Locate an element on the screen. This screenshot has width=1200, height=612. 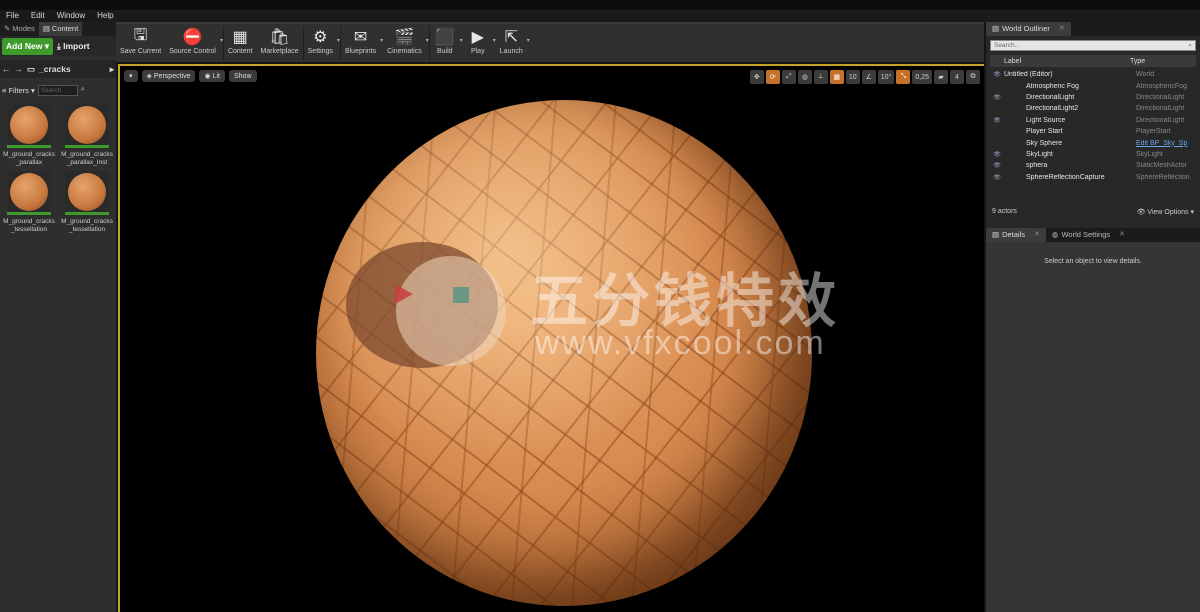
scale-icon: ⤢ is located at coordinates (788, 77).